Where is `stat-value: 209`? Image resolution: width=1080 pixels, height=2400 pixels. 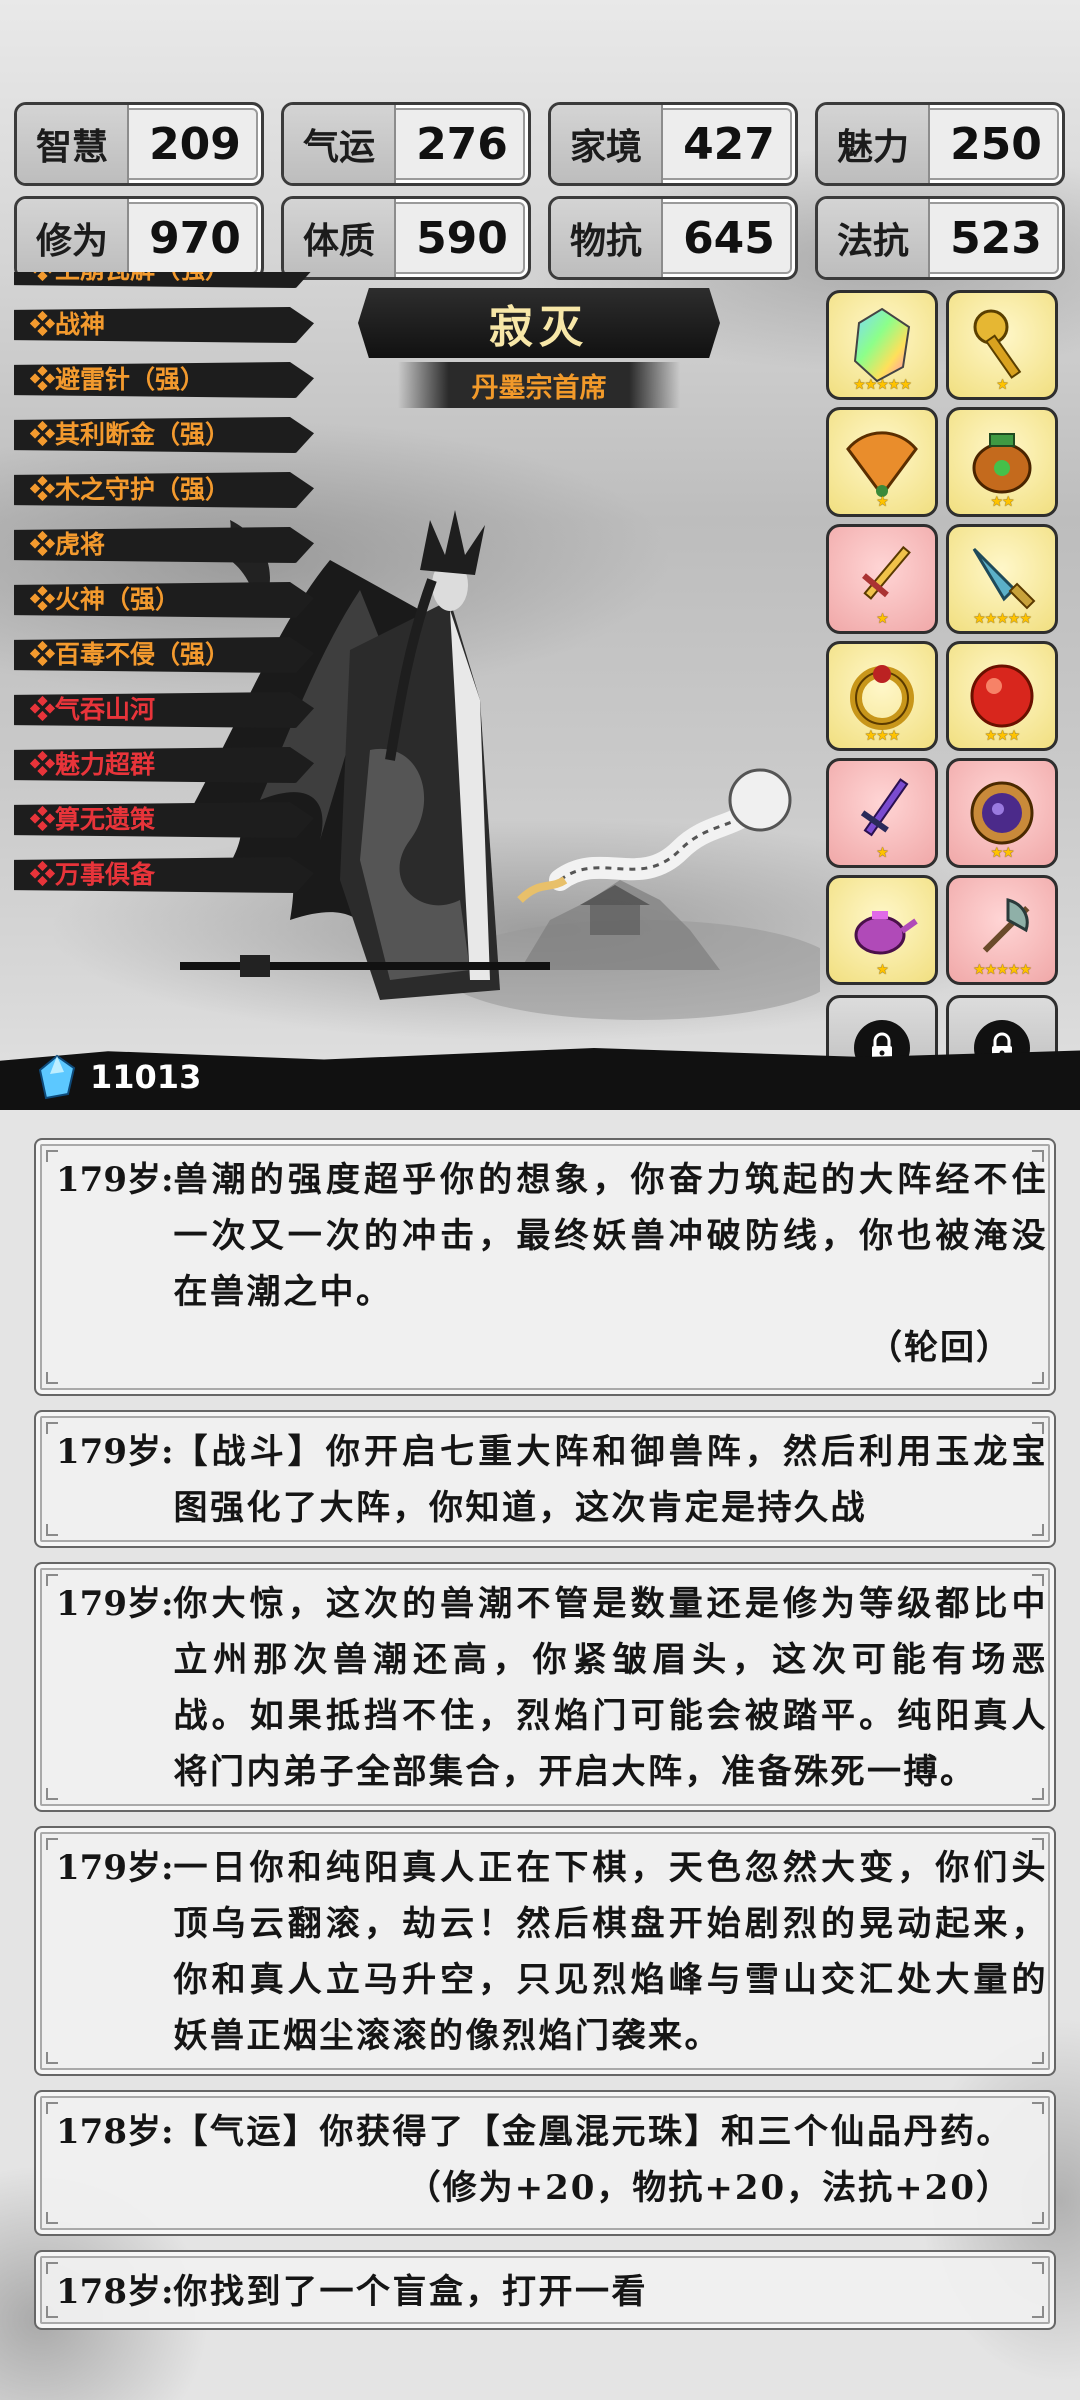 stat-value: 209 is located at coordinates (195, 144).